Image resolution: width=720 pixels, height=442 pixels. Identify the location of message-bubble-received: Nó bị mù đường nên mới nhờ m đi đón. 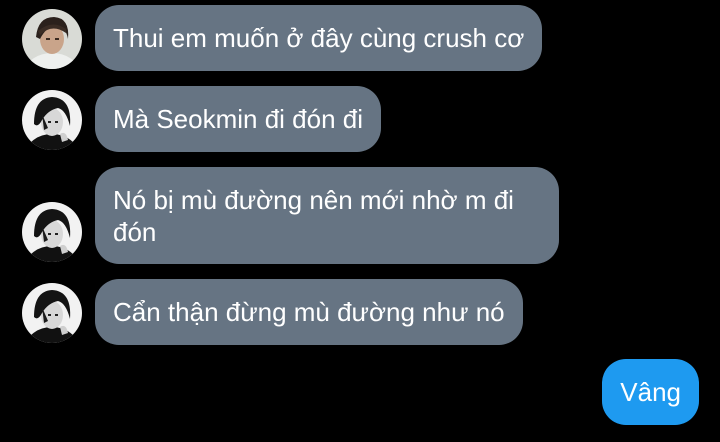
(327, 215).